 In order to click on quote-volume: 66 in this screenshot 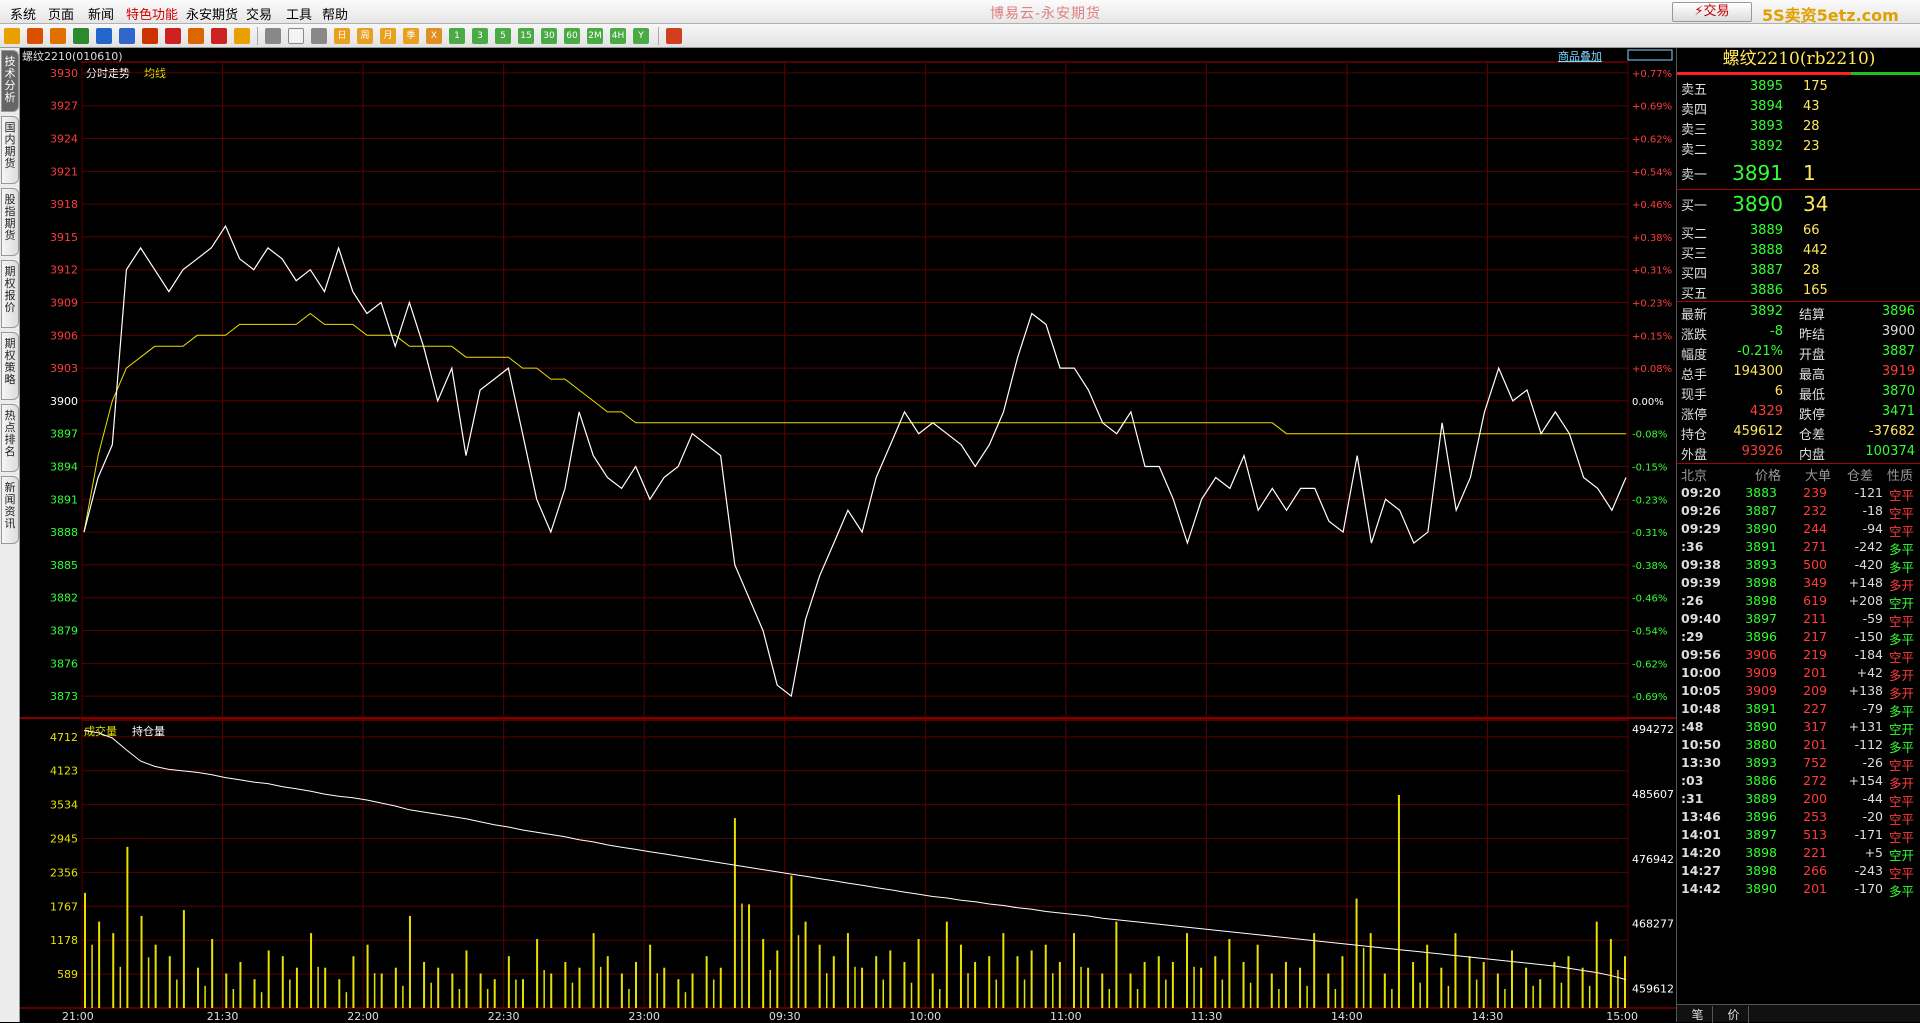, I will do `click(1811, 230)`.